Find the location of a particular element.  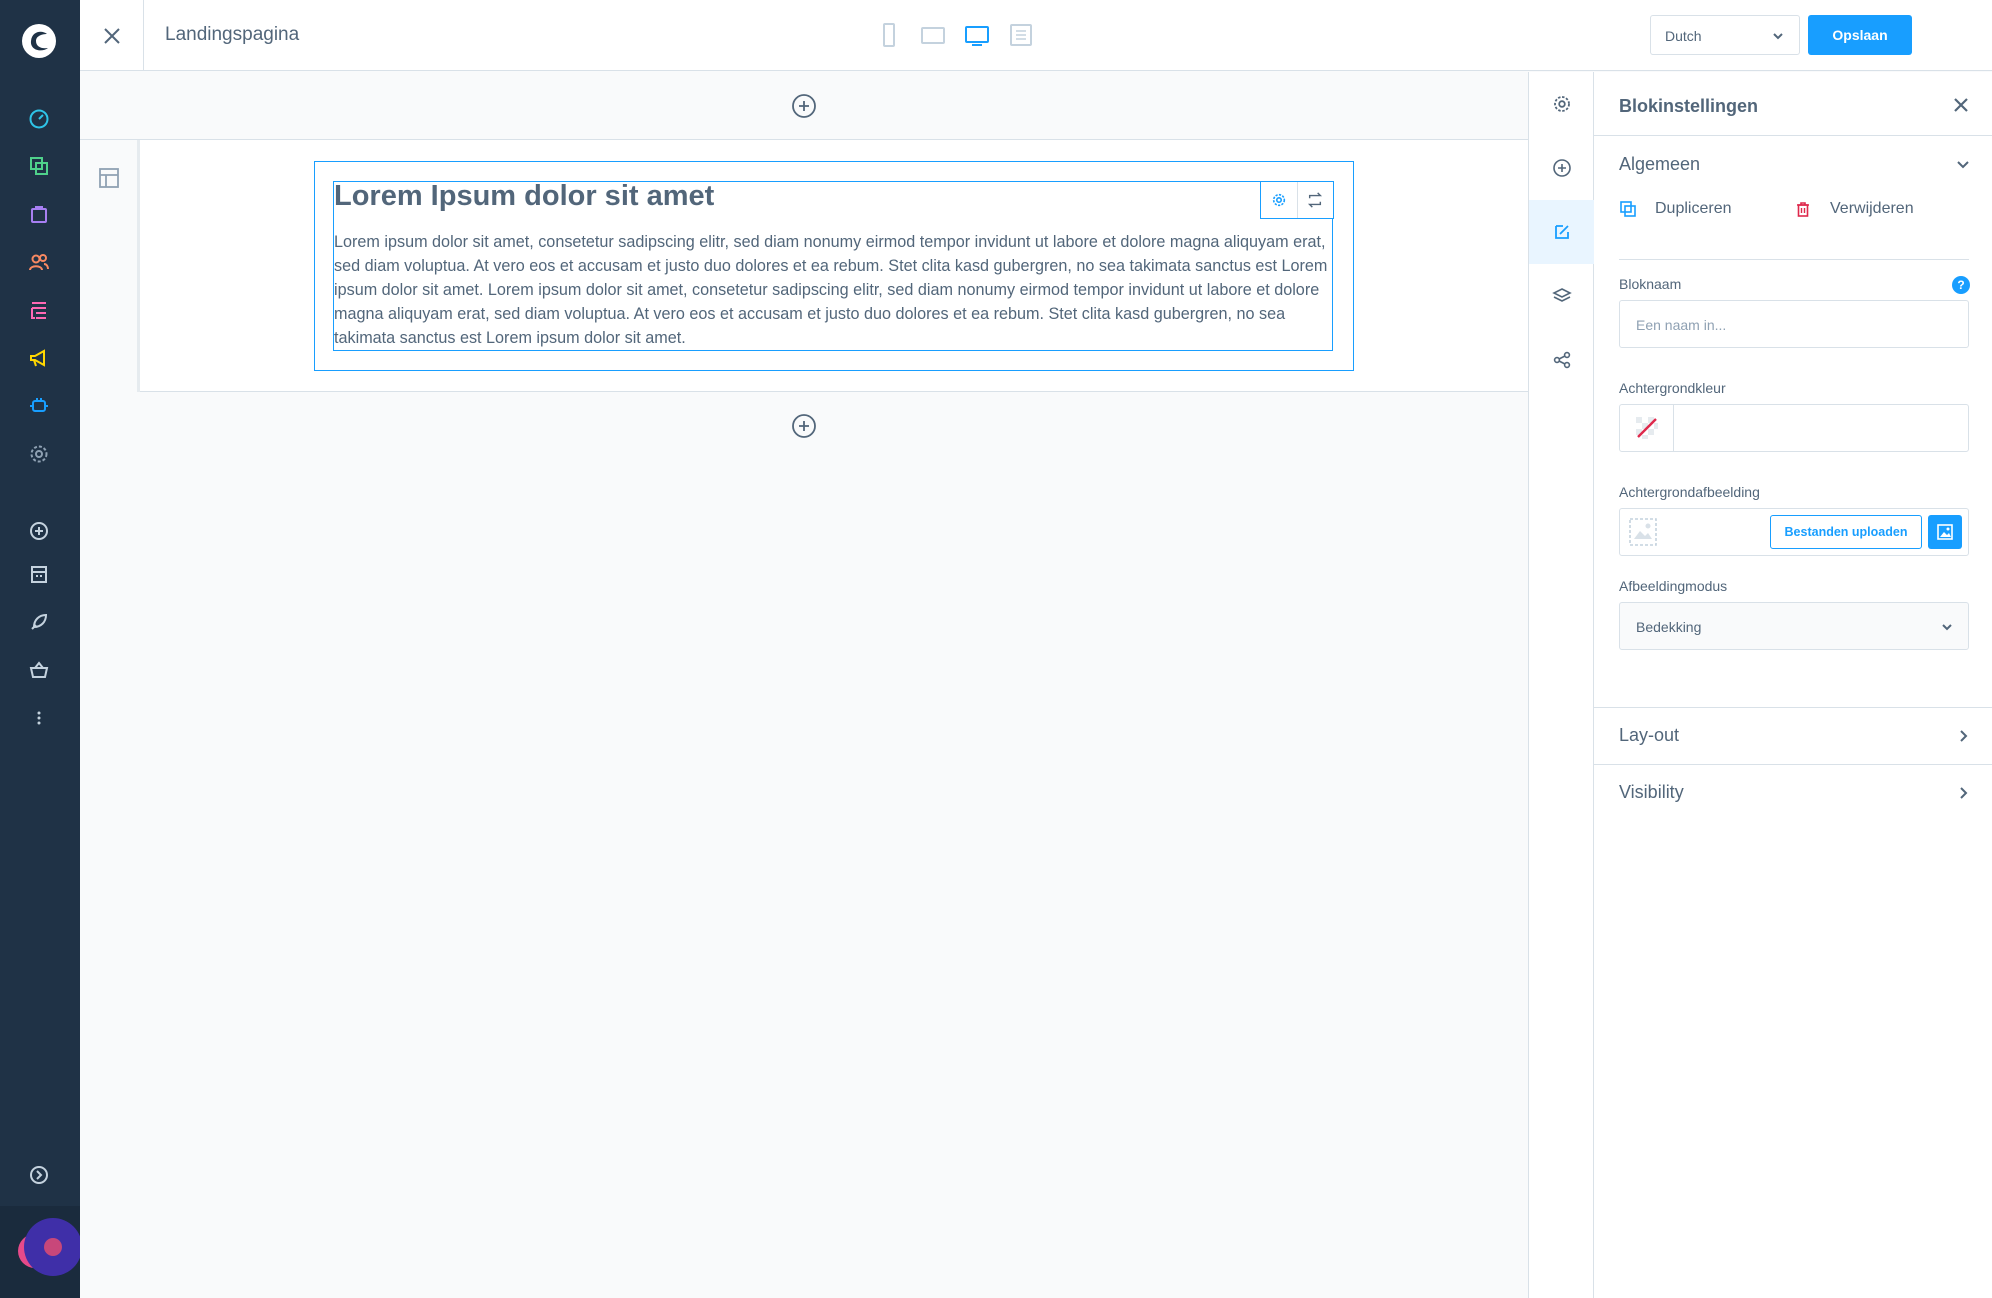

section-layout-icon is located at coordinates (109, 178).